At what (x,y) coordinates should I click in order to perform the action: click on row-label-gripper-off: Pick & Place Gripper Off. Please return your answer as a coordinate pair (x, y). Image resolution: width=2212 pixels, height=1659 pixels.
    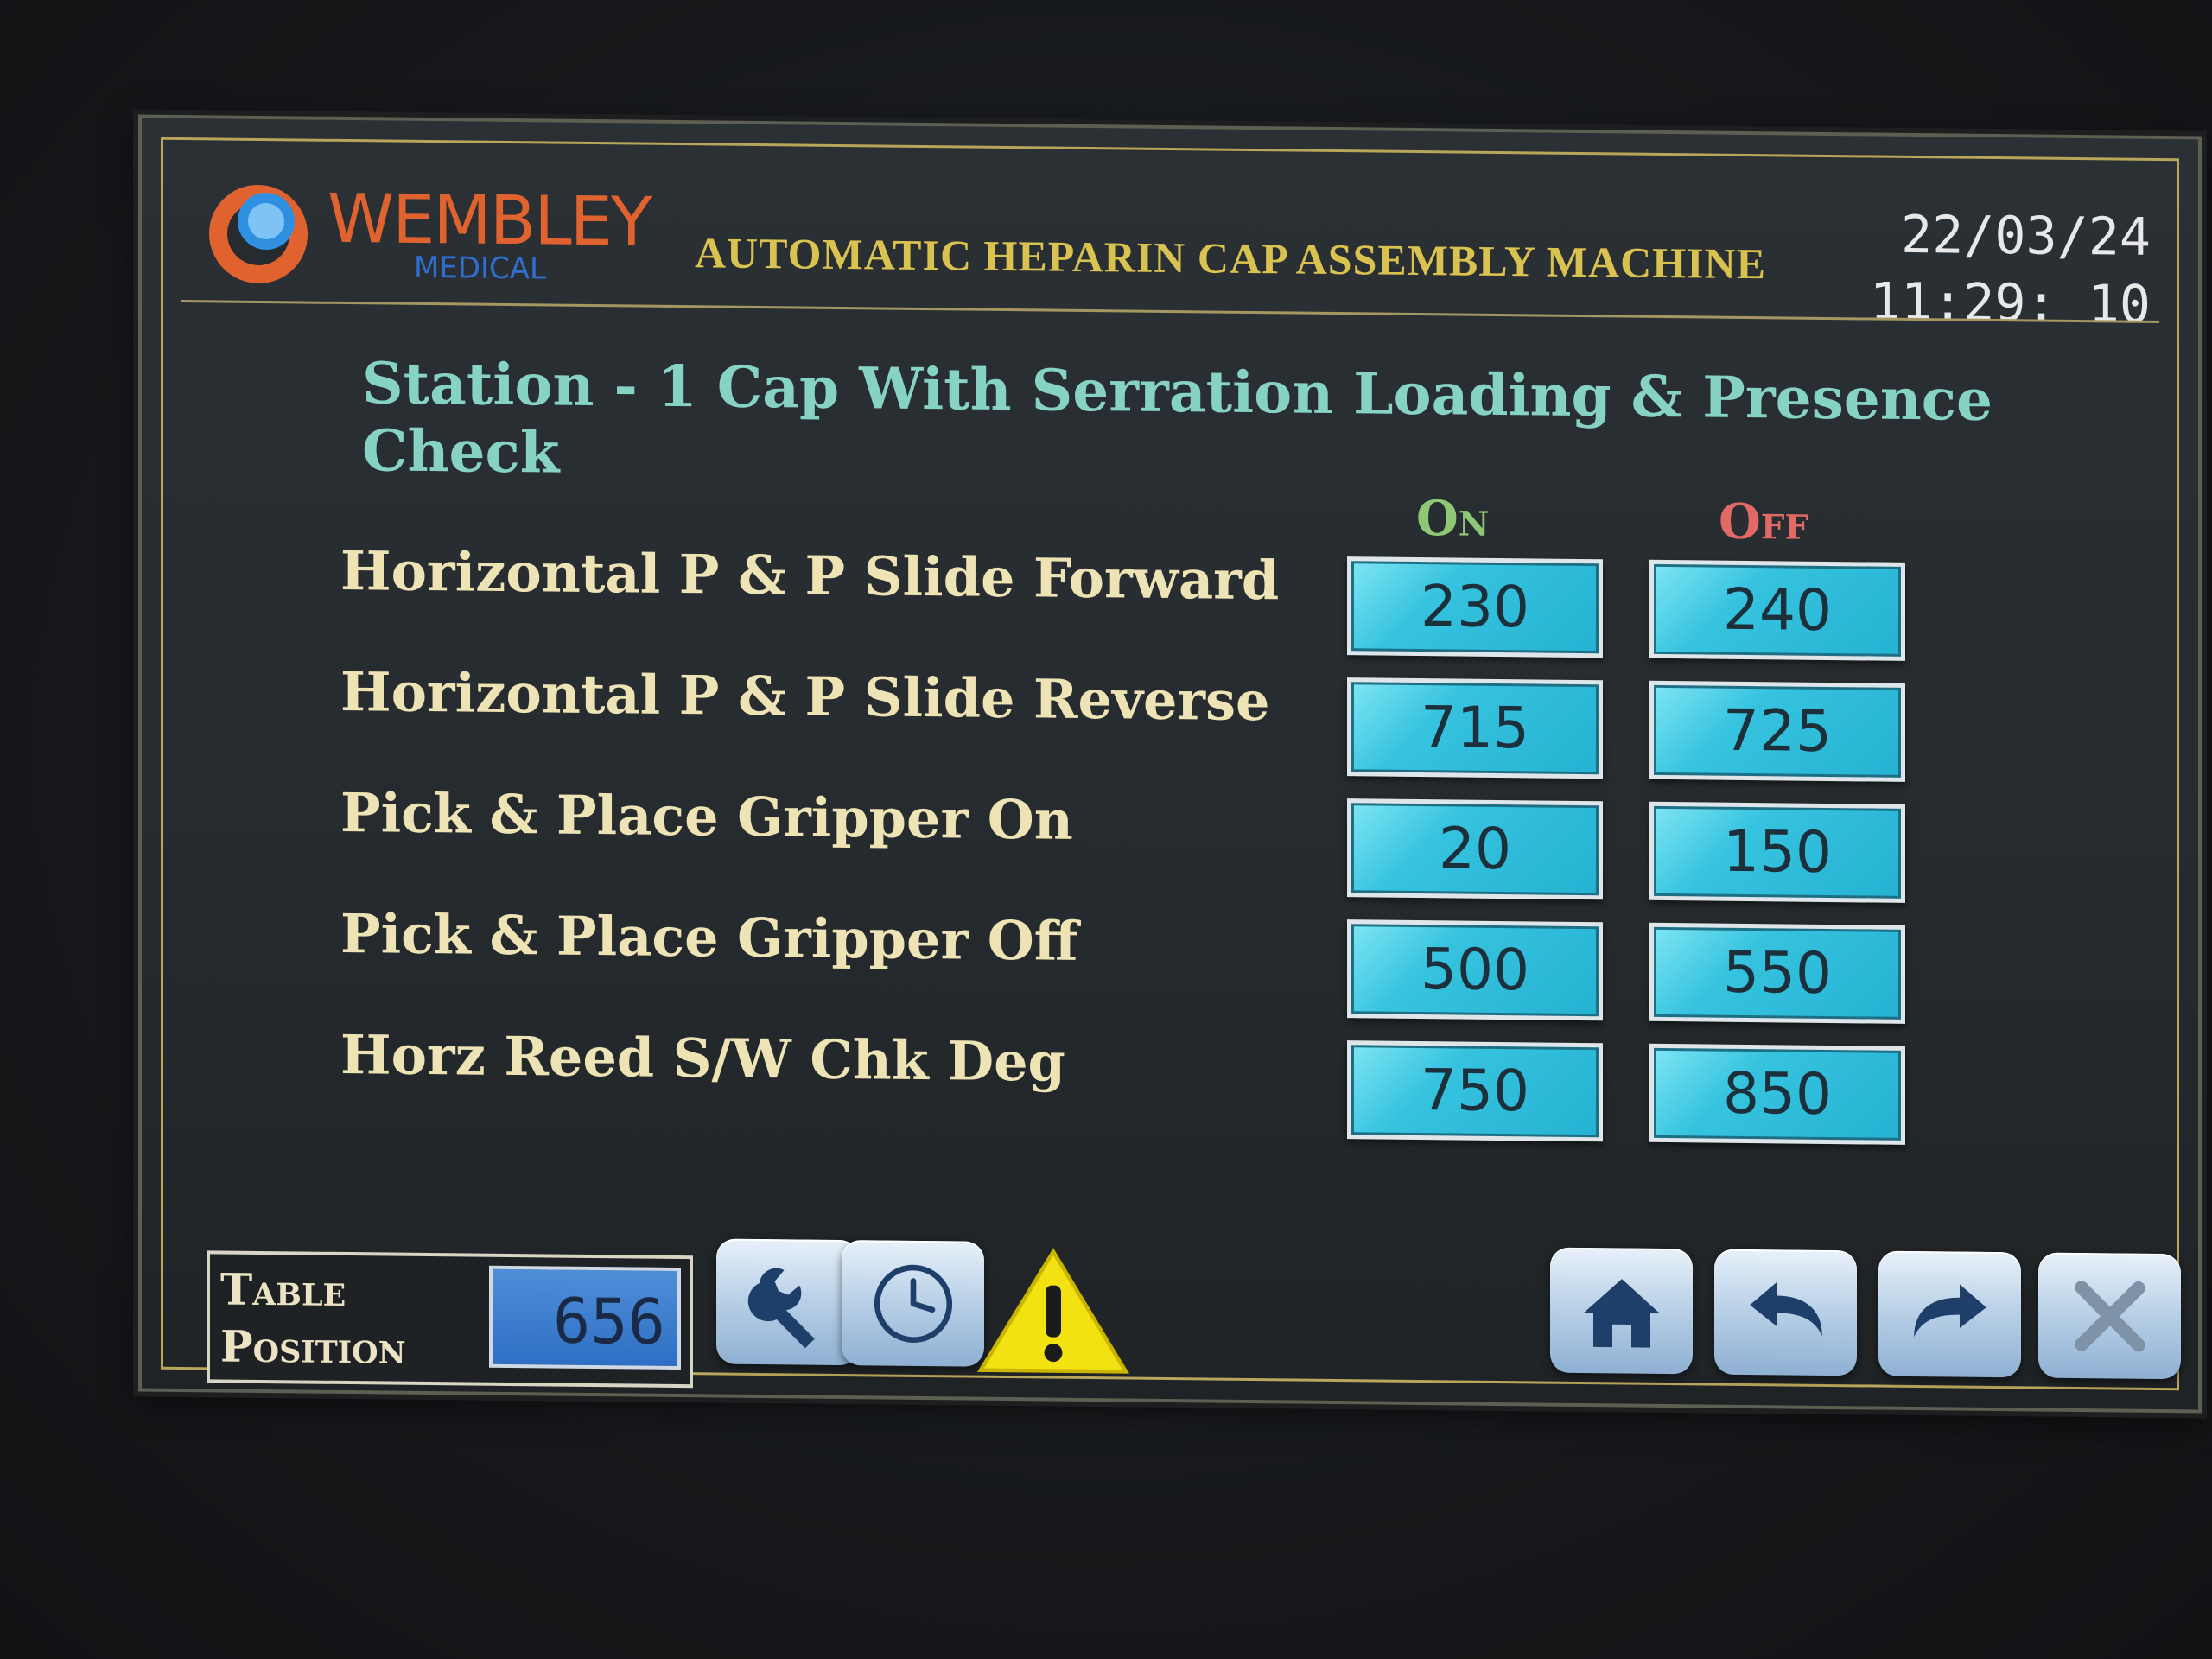
    Looking at the image, I should click on (709, 937).